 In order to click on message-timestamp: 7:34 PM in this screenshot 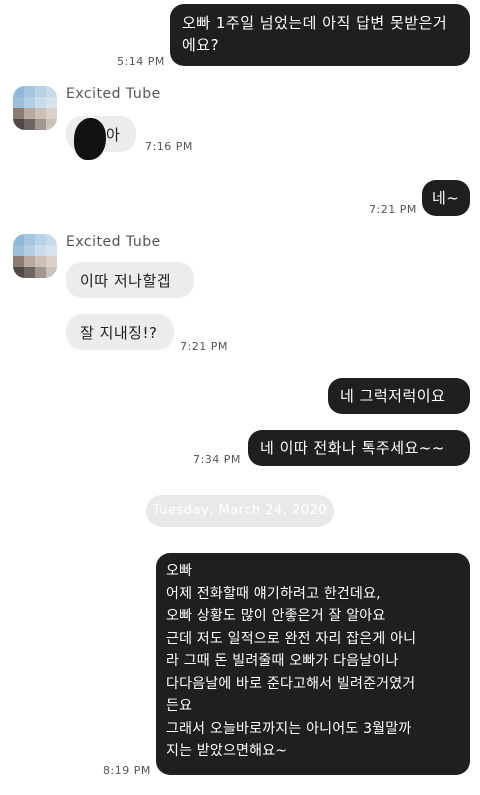, I will do `click(217, 459)`.